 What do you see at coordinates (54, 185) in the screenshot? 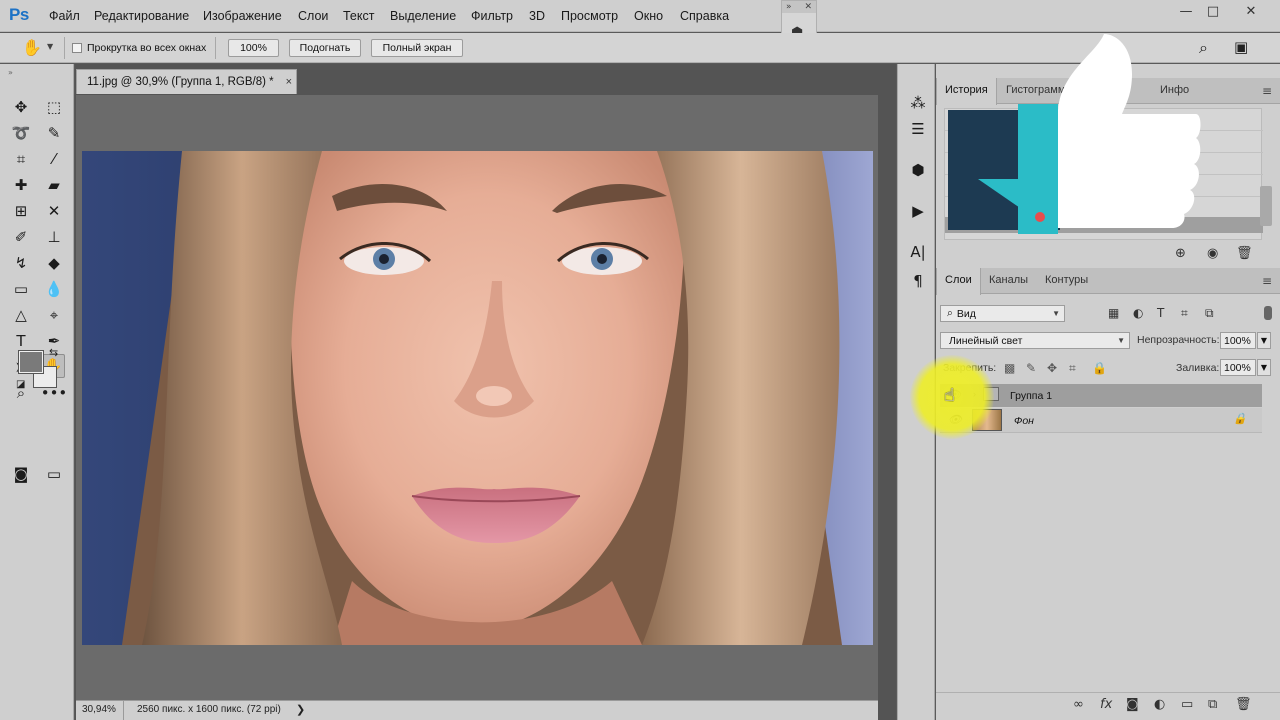
I see `patch-tool-icon: ▰` at bounding box center [54, 185].